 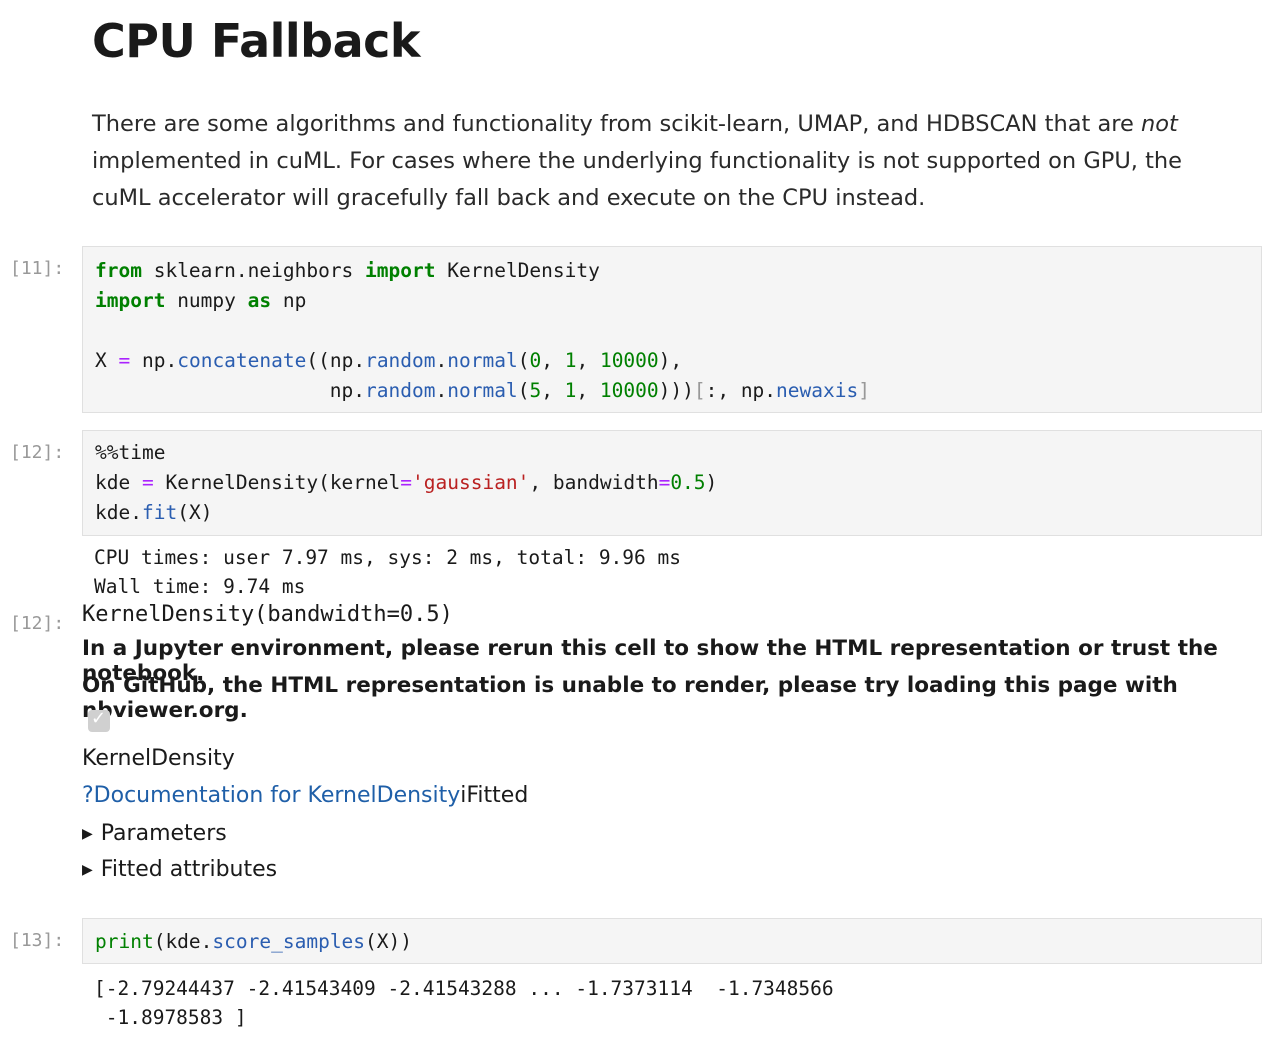 What do you see at coordinates (130, 452) in the screenshot?
I see `code-line: %%time` at bounding box center [130, 452].